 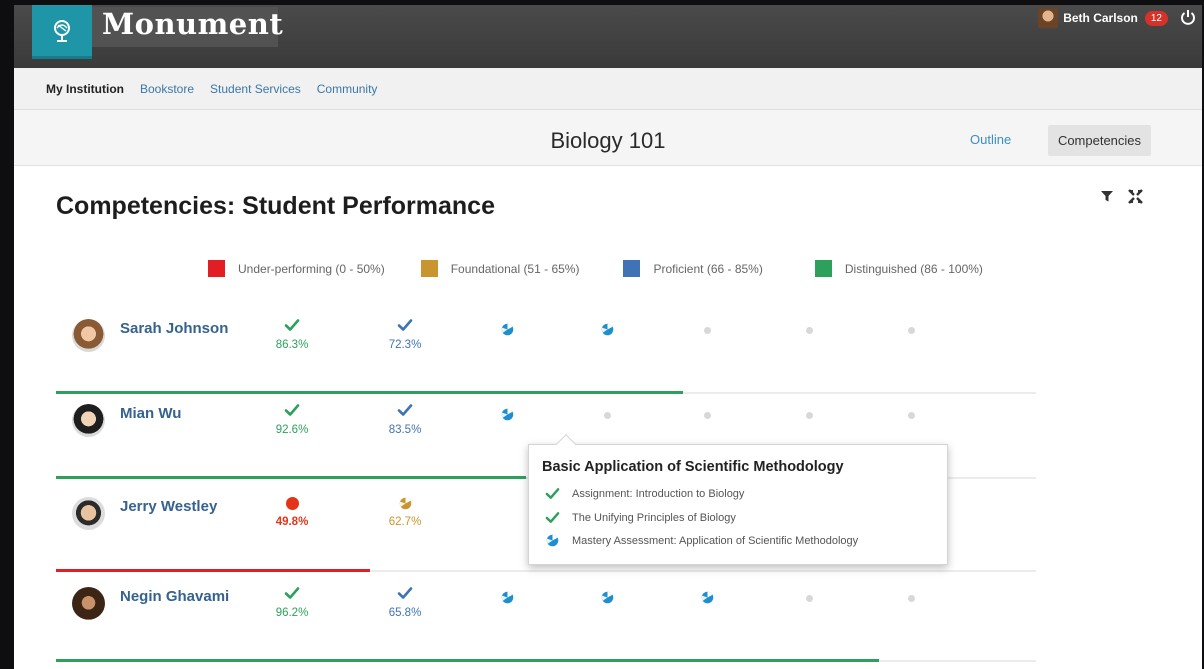 I want to click on competency-score: 72.3%, so click(x=405, y=345).